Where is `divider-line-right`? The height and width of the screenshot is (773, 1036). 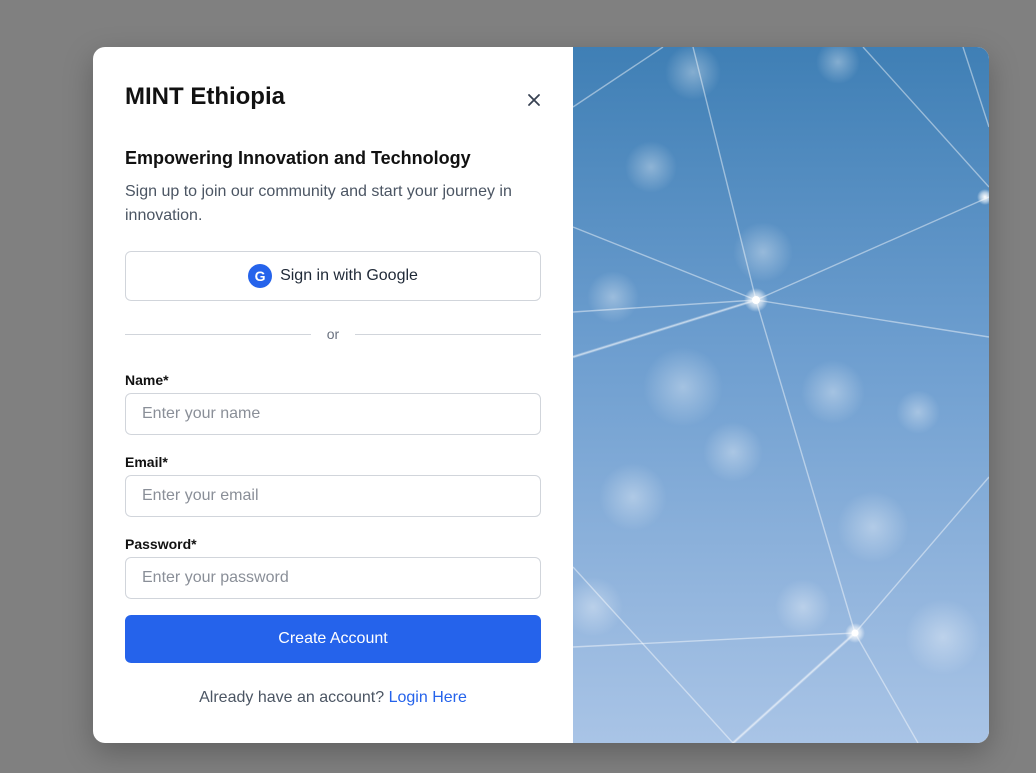
divider-line-right is located at coordinates (448, 334).